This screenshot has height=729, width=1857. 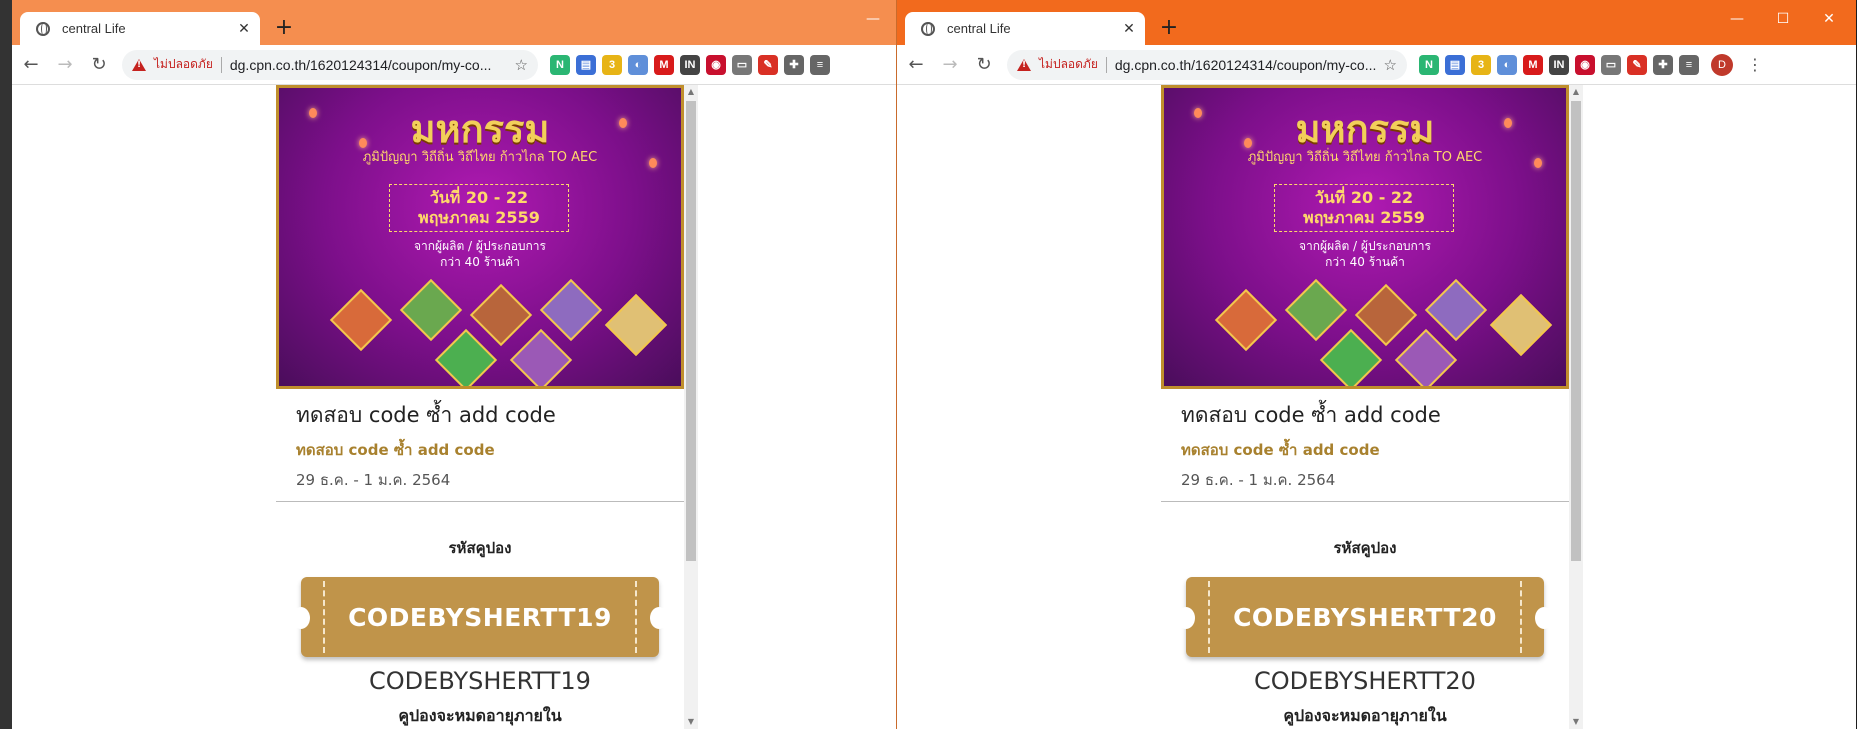 I want to click on coupon-subtitle: ทดสอบ code ซ้ำ add code, so click(x=1280, y=450).